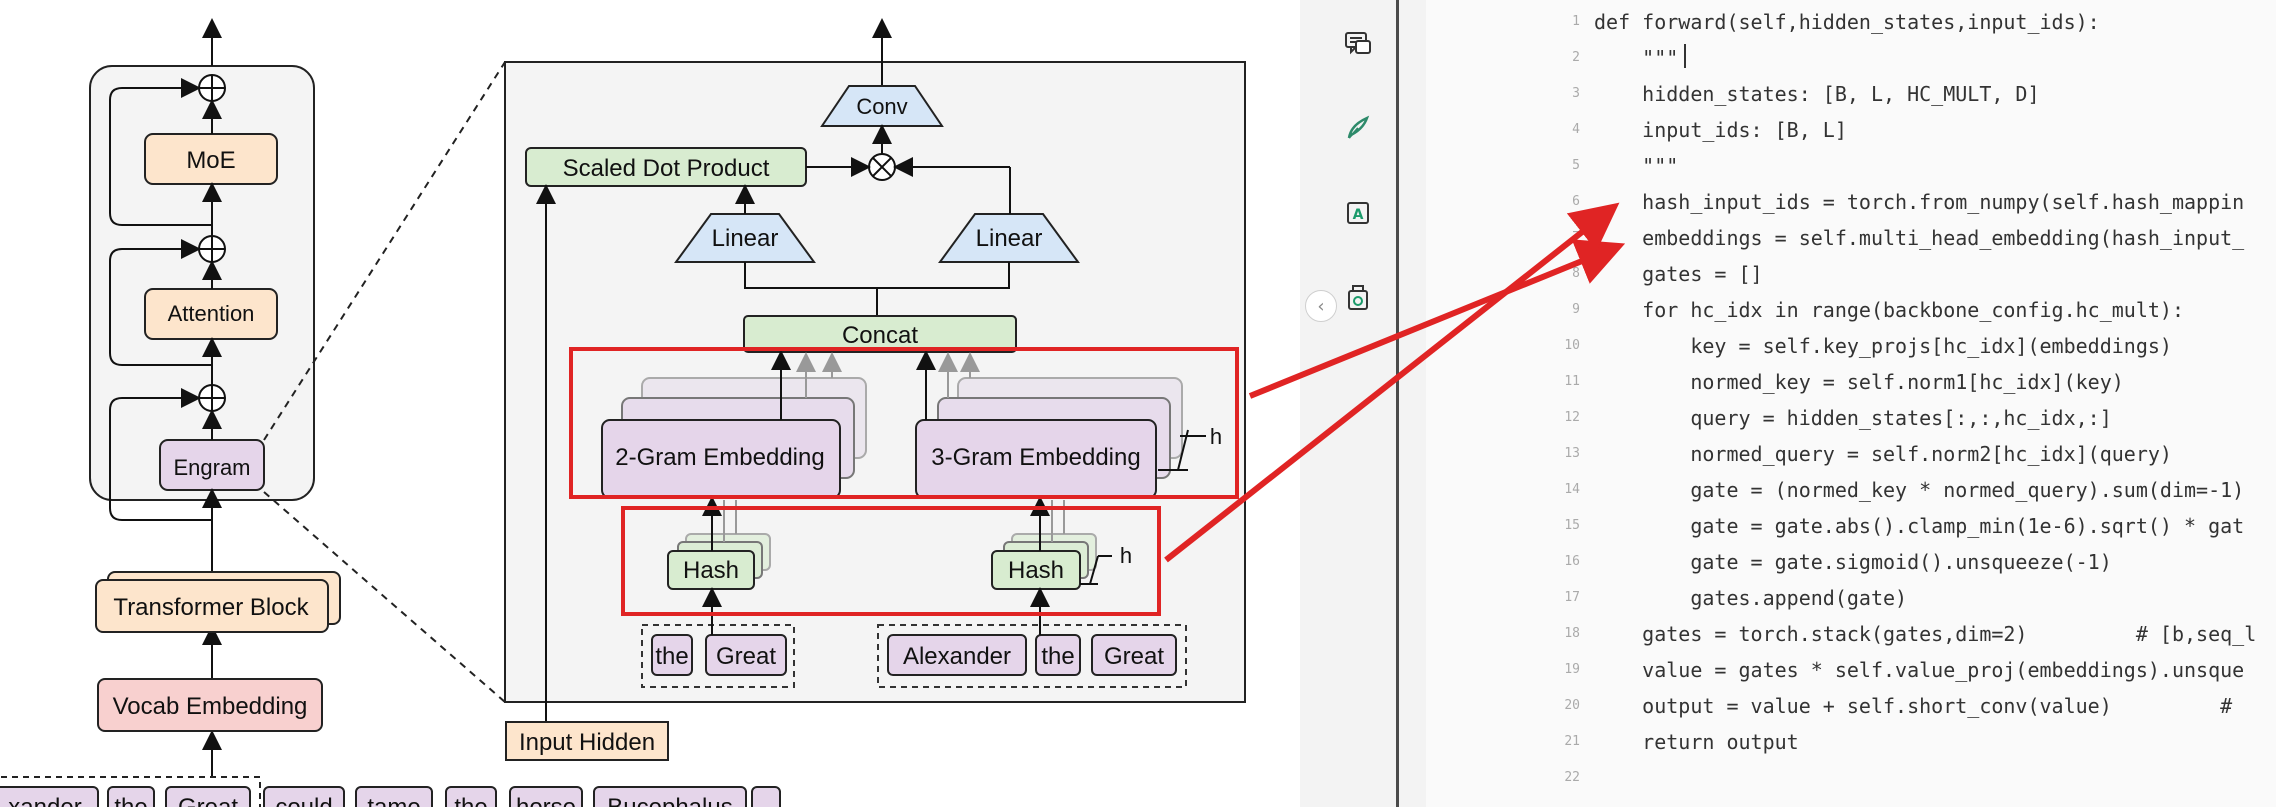 The image size is (2276, 807). What do you see at coordinates (1358, 128) in the screenshot?
I see `highlighter-icon` at bounding box center [1358, 128].